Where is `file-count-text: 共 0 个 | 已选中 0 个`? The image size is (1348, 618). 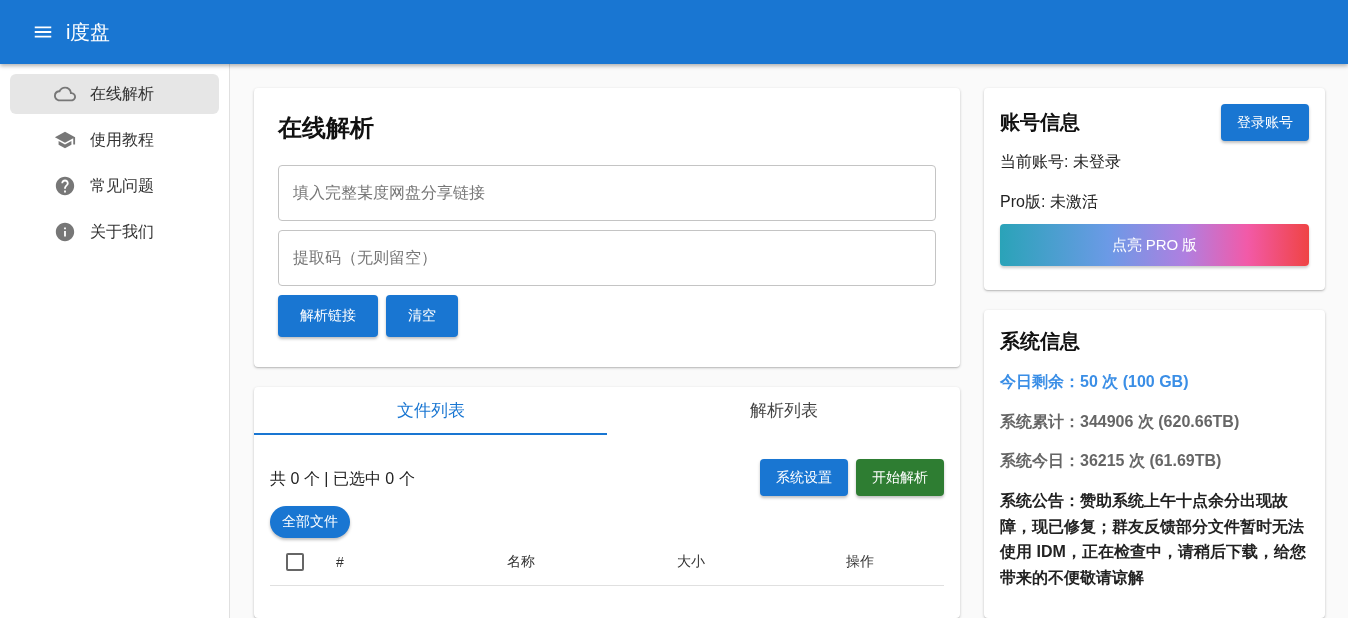 file-count-text: 共 0 个 | 已选中 0 个 is located at coordinates (342, 478).